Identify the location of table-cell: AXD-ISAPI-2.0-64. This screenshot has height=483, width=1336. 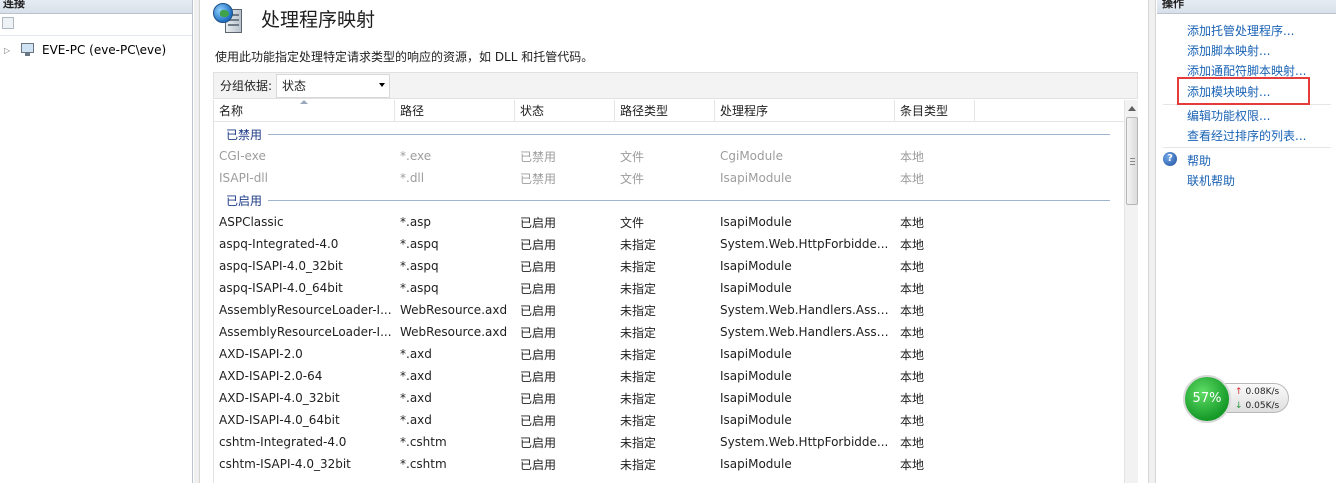
(271, 376).